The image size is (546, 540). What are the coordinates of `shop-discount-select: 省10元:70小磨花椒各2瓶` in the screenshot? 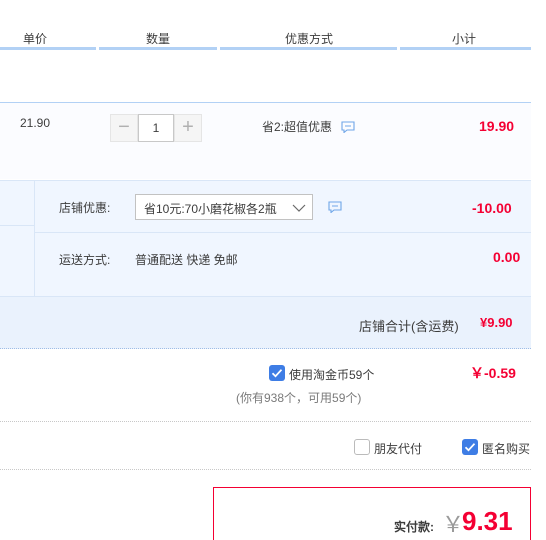 It's located at (224, 207).